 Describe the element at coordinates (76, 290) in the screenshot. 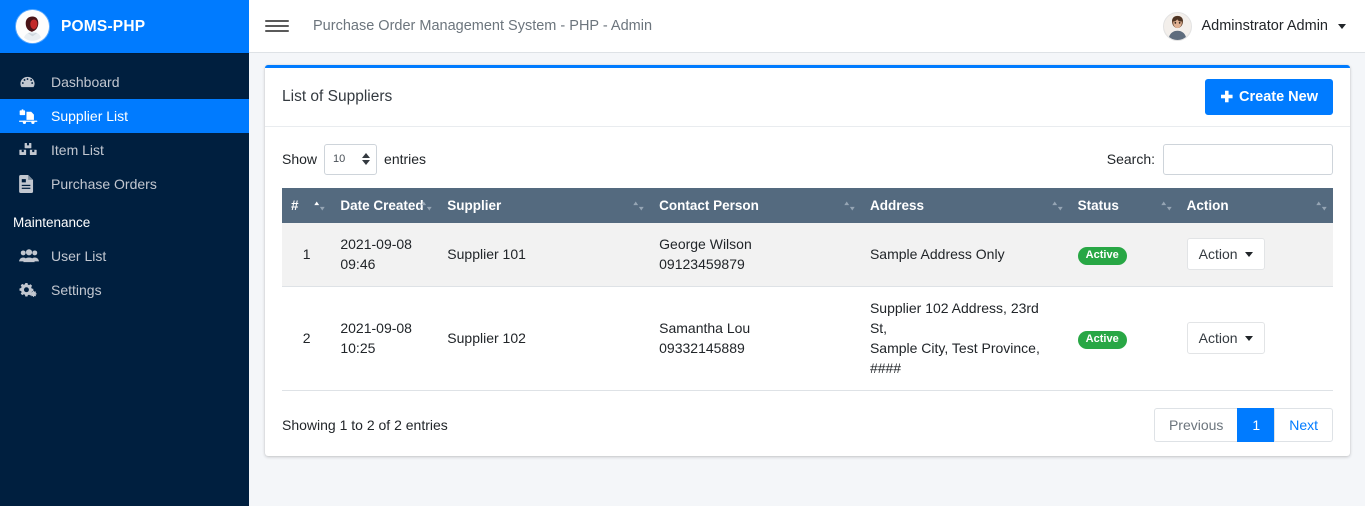

I see `sidebar-item-label: Settings` at that location.